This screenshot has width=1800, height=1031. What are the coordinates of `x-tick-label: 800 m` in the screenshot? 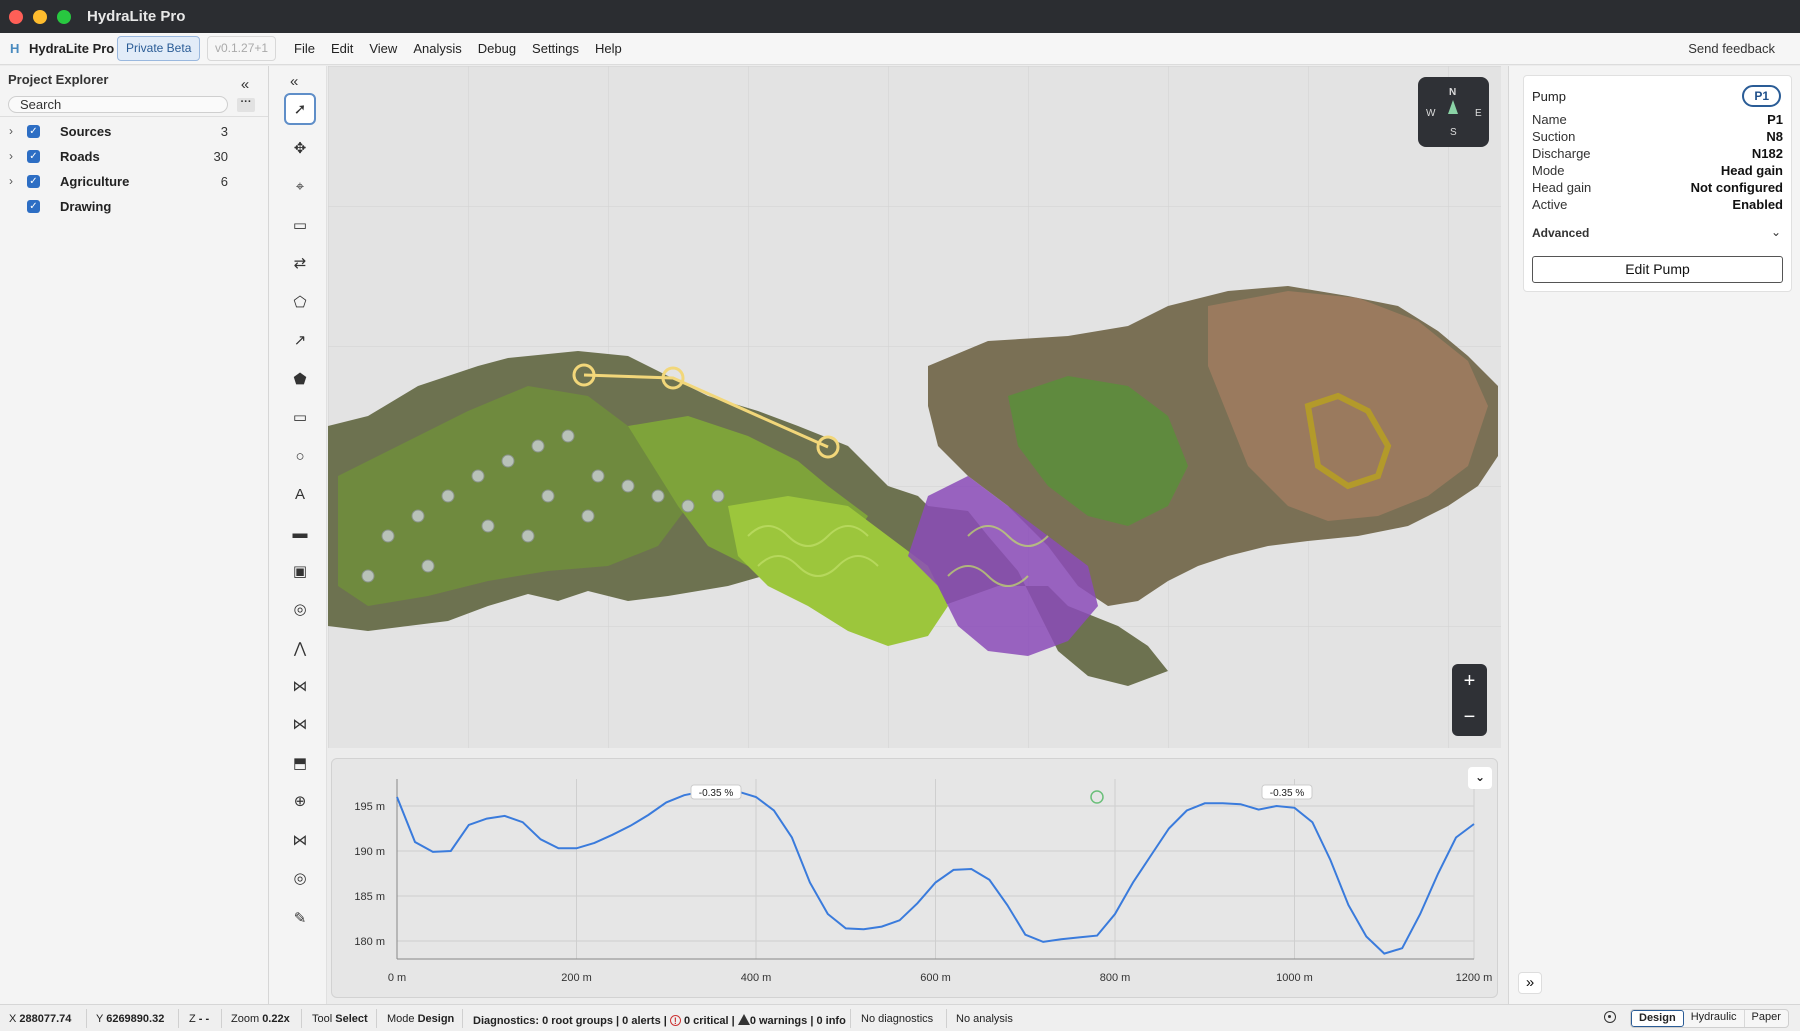 It's located at (1115, 978).